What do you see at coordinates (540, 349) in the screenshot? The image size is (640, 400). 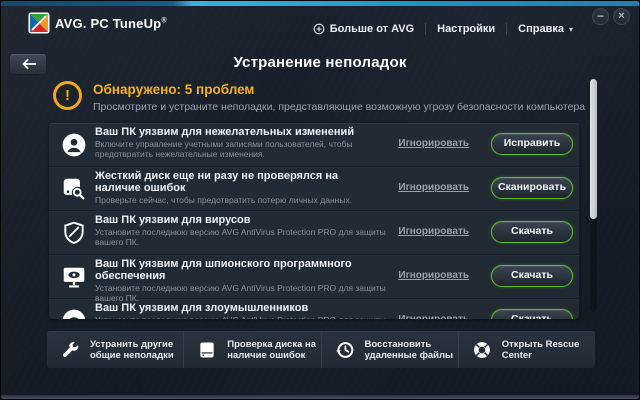 I see `toolbar-label: Открыть Rescue Center` at bounding box center [540, 349].